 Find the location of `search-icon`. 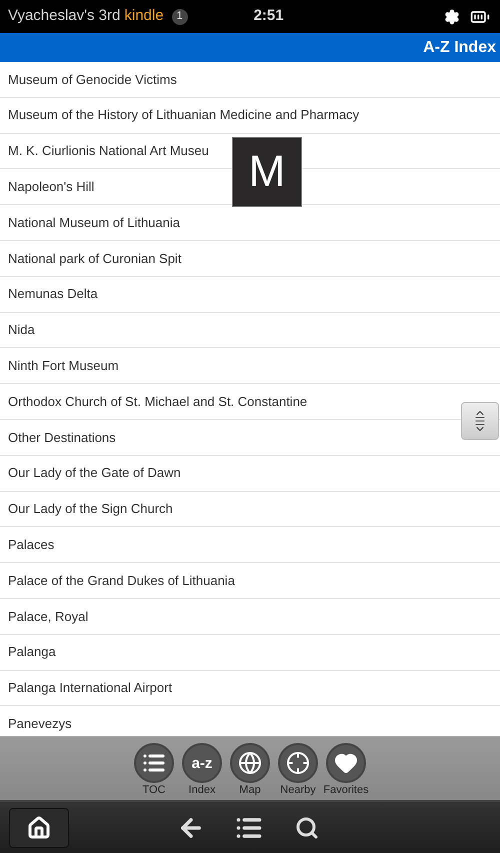

search-icon is located at coordinates (307, 828).